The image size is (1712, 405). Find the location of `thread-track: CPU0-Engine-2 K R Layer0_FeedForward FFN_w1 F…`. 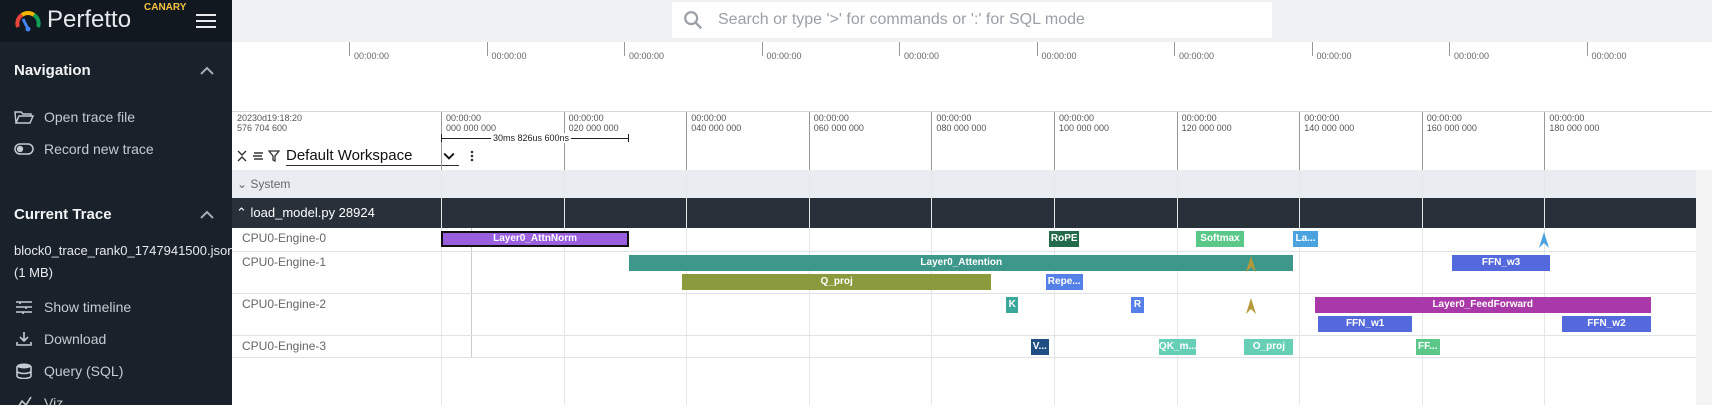

thread-track: CPU0-Engine-2 K R Layer0_FeedForward FFN_w1 F… is located at coordinates (964, 315).